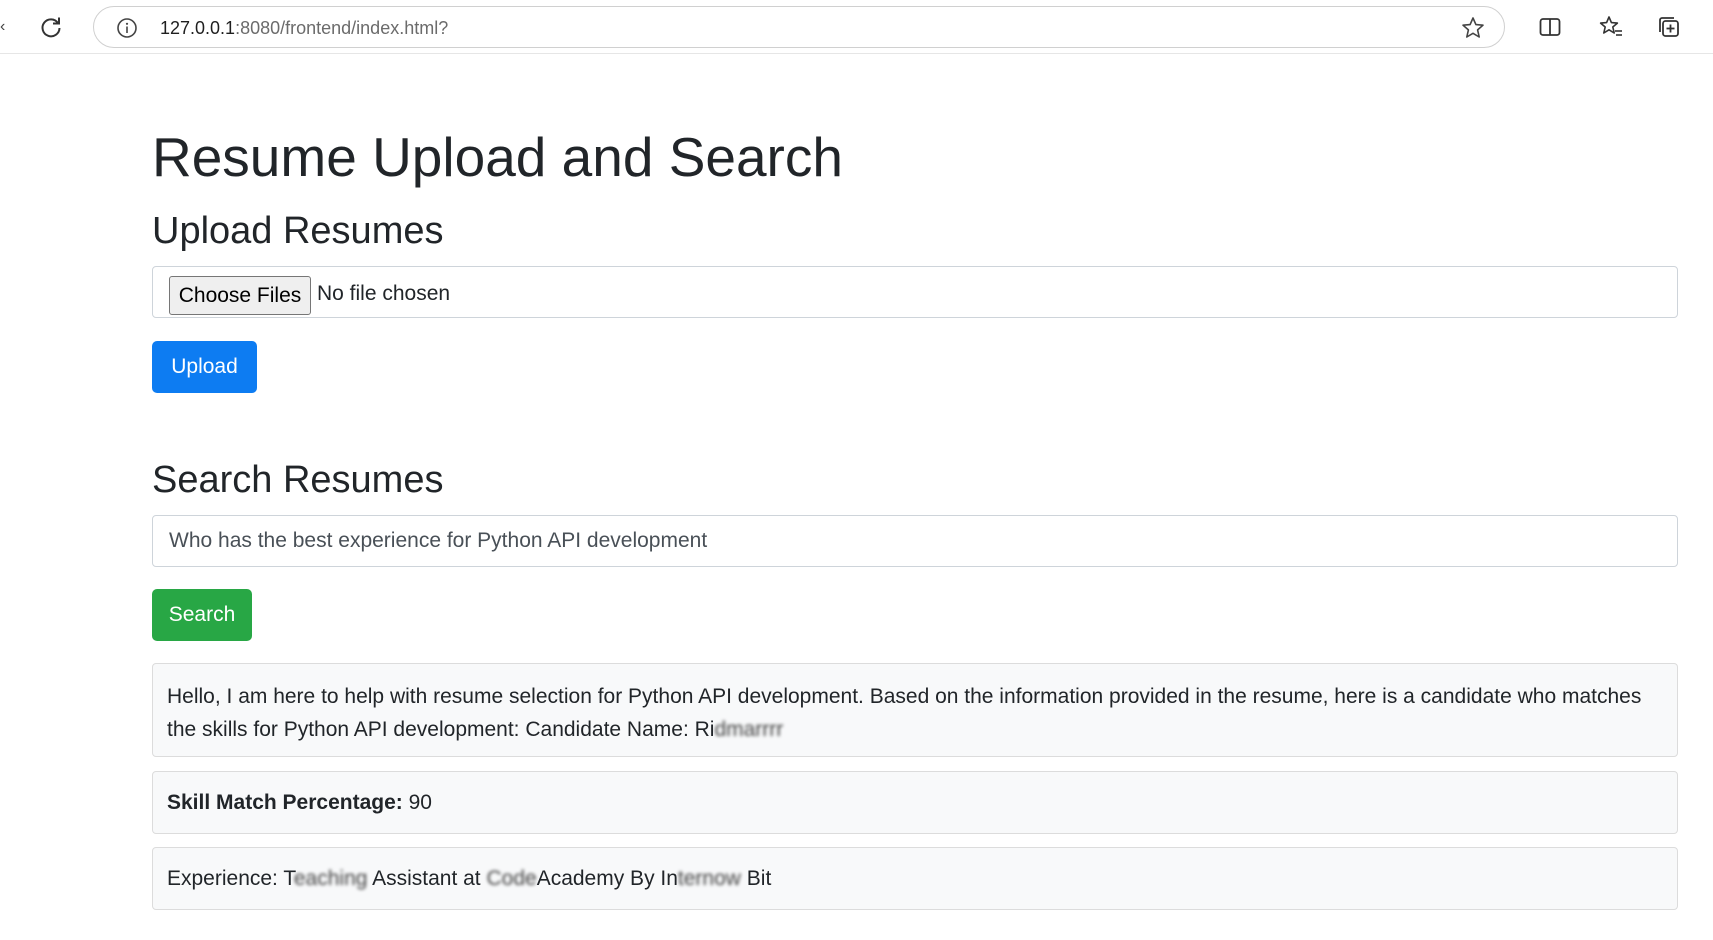  What do you see at coordinates (799, 27) in the screenshot?
I see `address-bar: 127.0.0.1:8080/frontend/index.html?` at bounding box center [799, 27].